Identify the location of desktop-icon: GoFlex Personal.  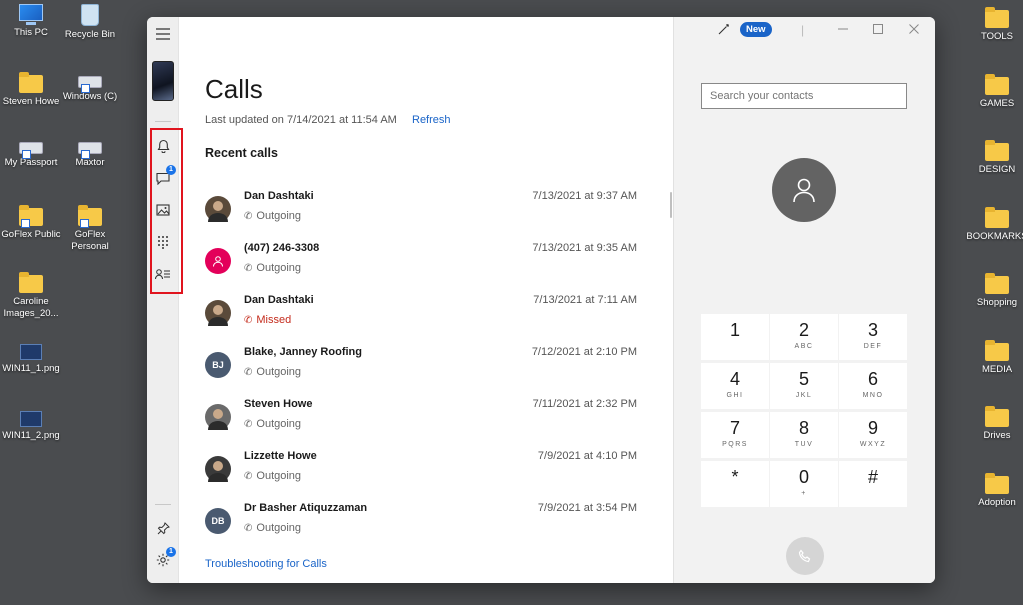
(90, 228).